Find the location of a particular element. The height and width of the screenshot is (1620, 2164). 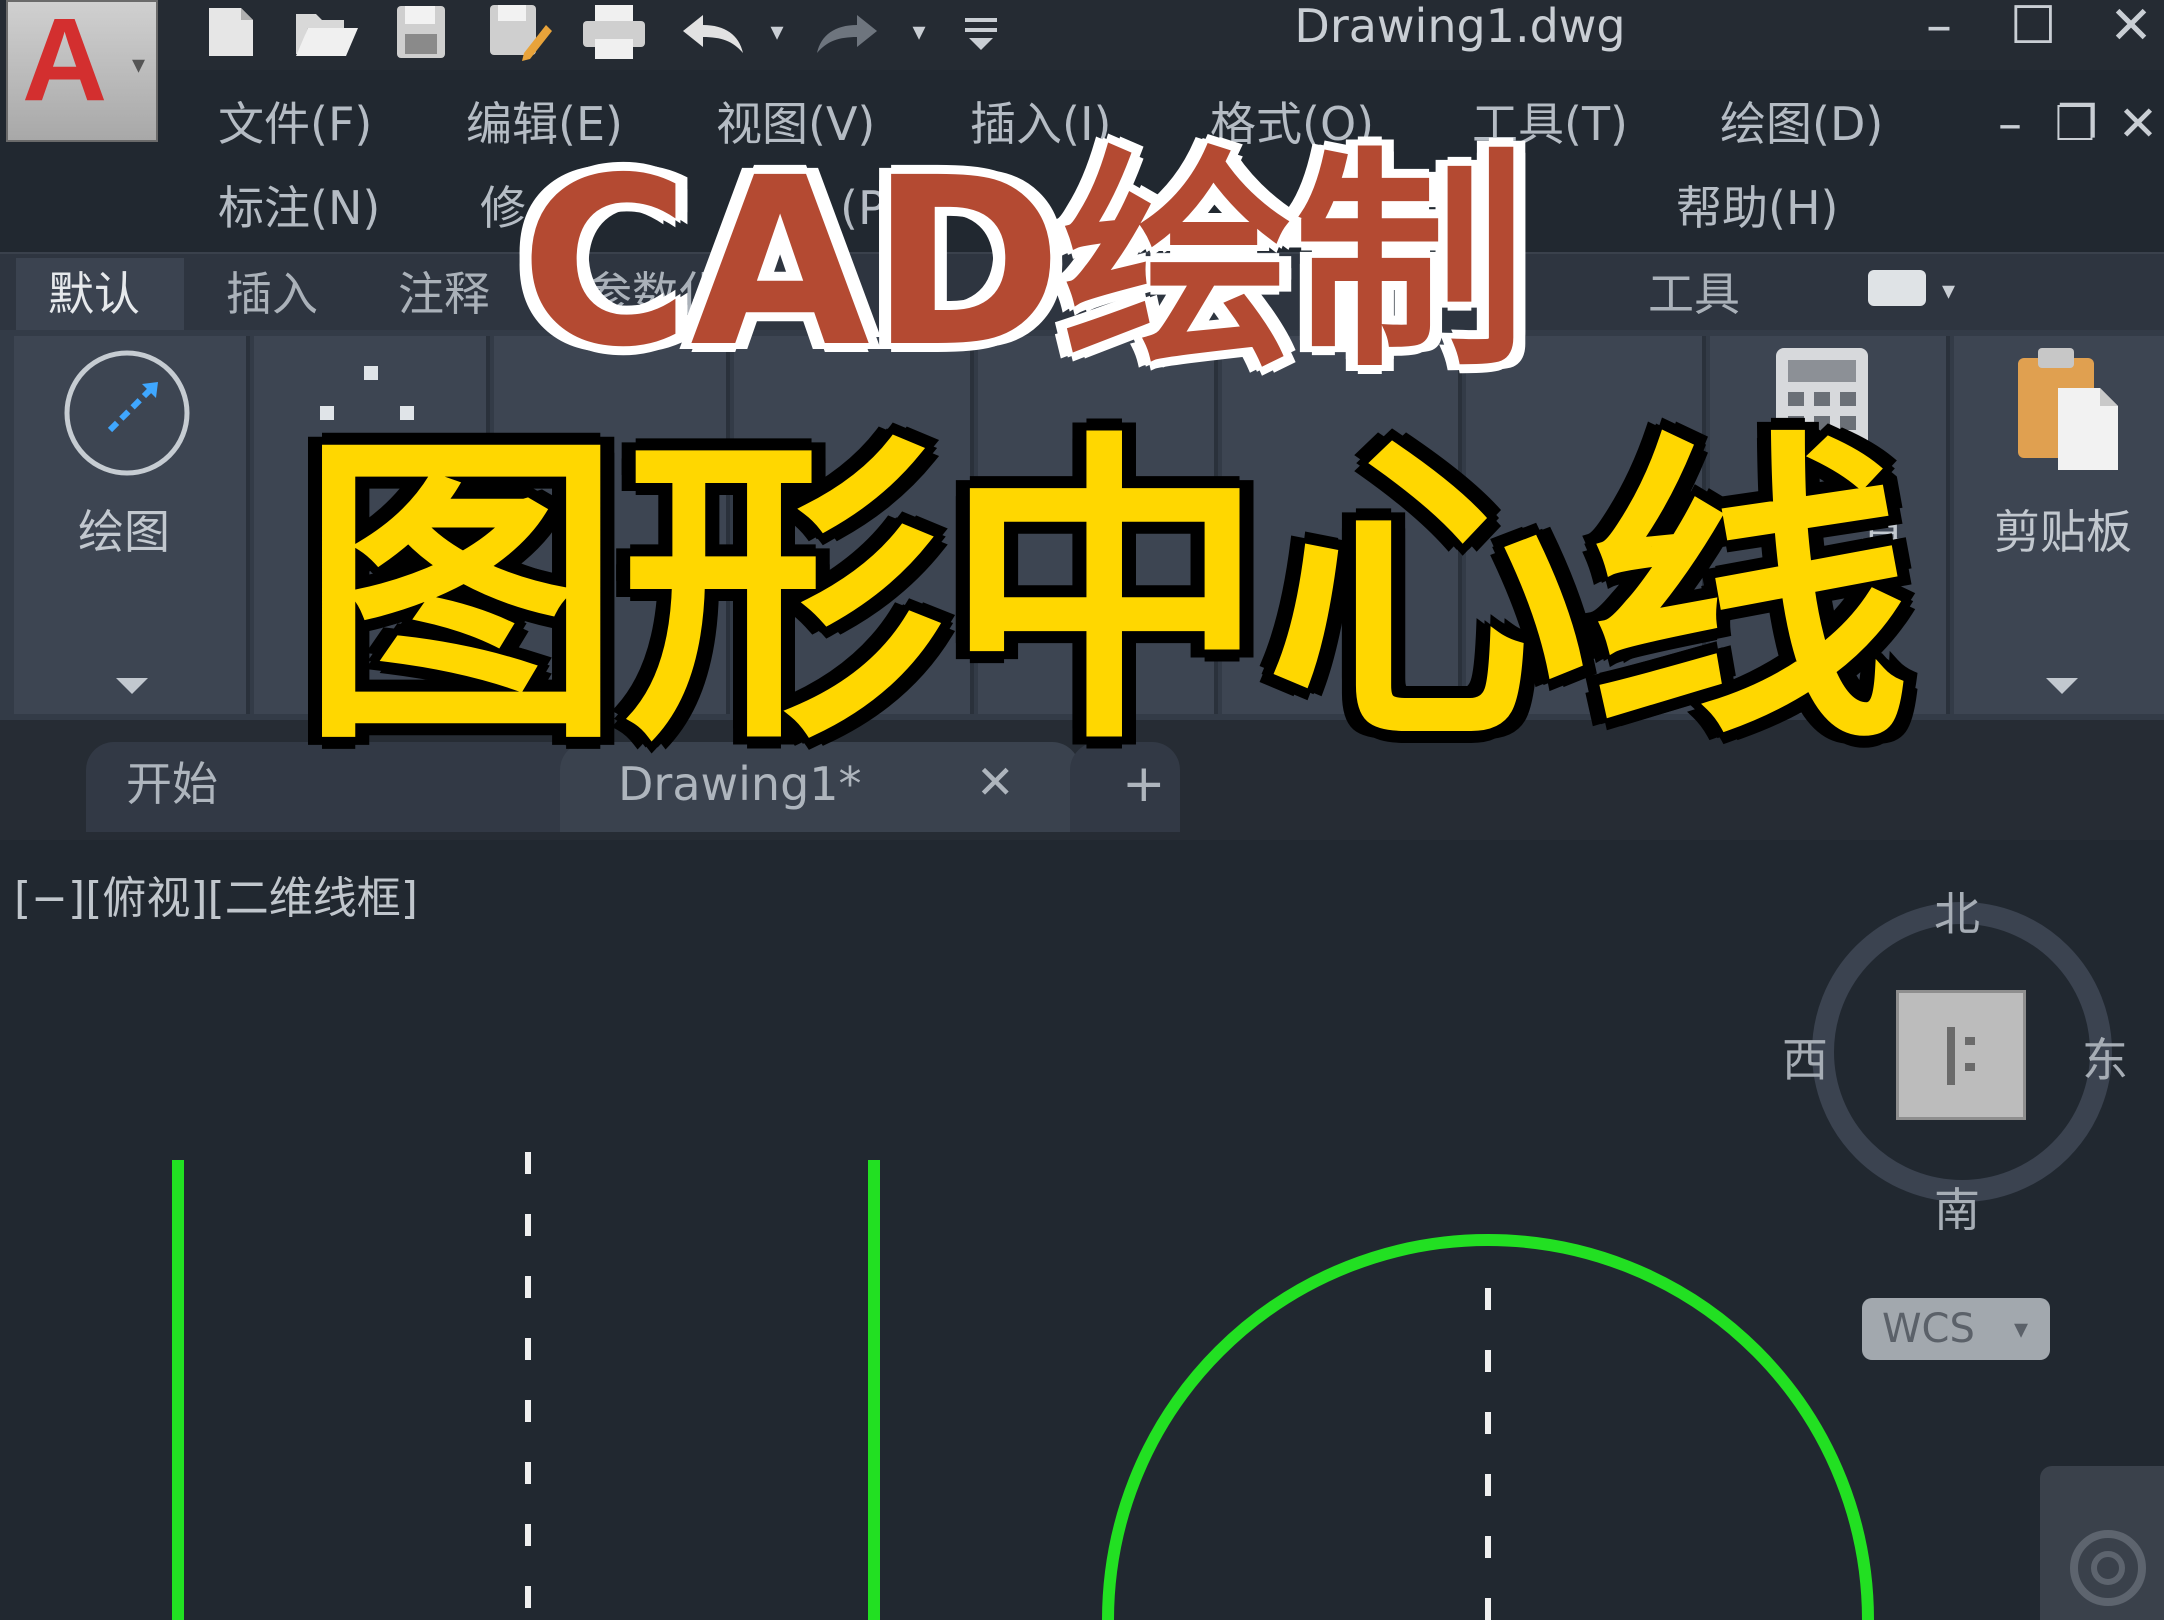

panel-clipboard-label: 剪贴板 is located at coordinates (2063, 532).